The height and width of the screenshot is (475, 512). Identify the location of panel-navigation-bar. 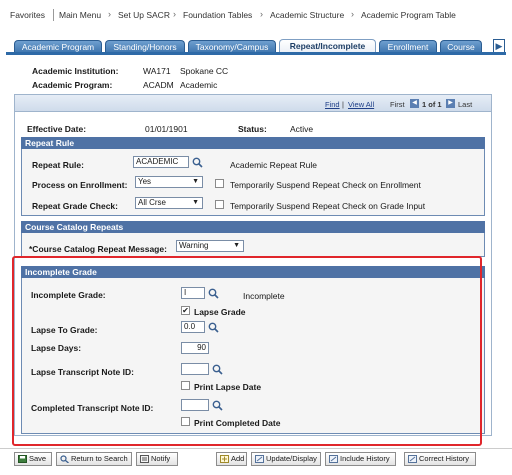
(253, 103).